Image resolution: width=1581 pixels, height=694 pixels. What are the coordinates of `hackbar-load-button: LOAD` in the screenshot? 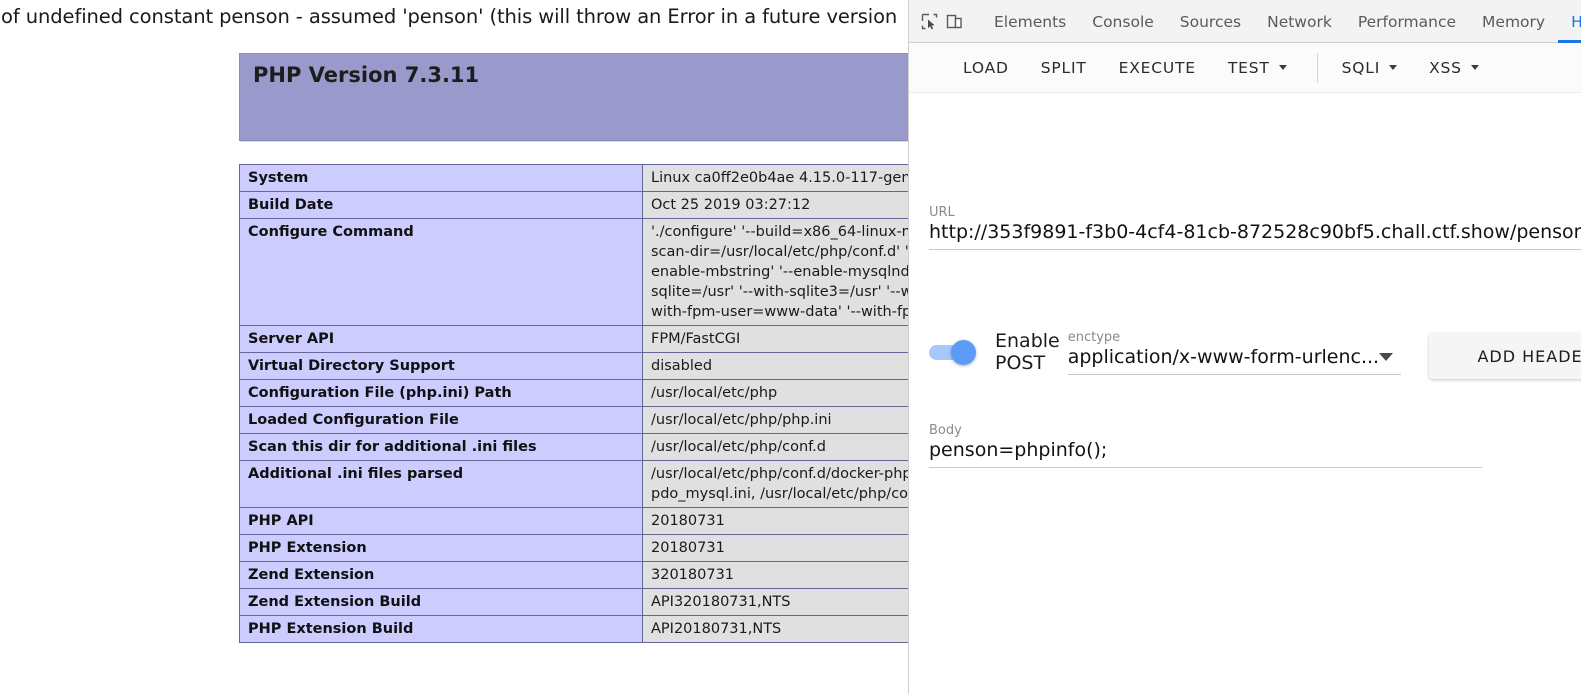 It's located at (986, 68).